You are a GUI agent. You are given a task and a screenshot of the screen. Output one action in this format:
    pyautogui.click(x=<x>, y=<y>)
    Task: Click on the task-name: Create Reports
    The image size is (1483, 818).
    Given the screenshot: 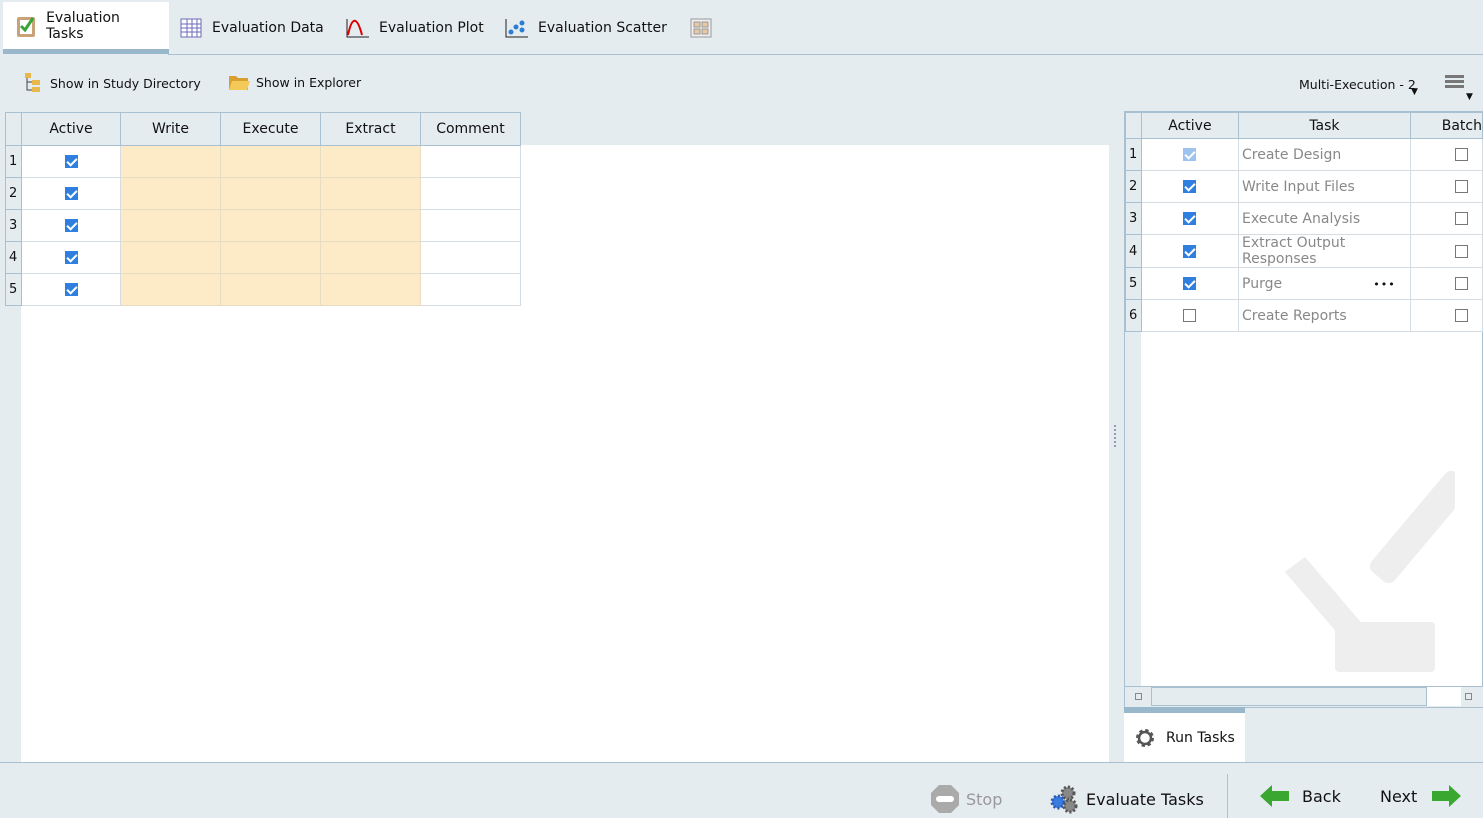 What is the action you would take?
    pyautogui.click(x=1294, y=315)
    